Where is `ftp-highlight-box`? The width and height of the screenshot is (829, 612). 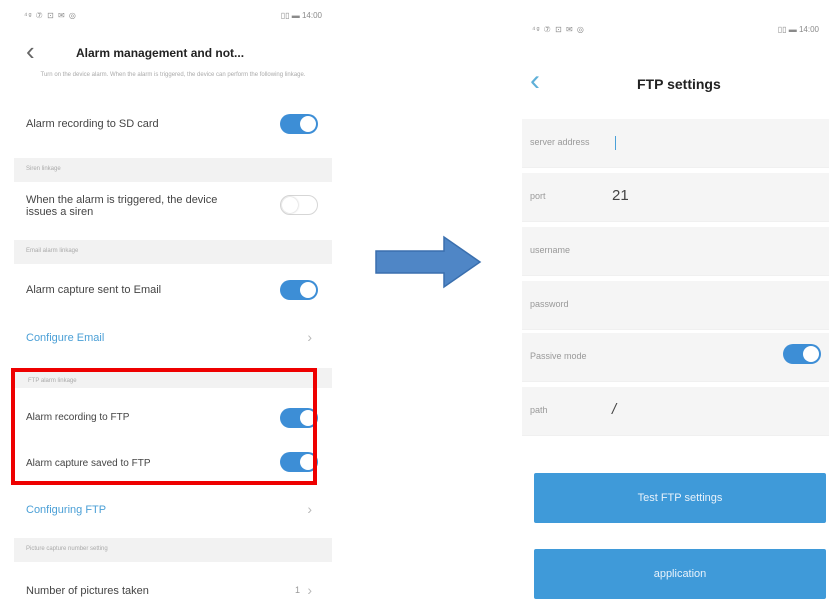
ftp-highlight-box is located at coordinates (164, 426).